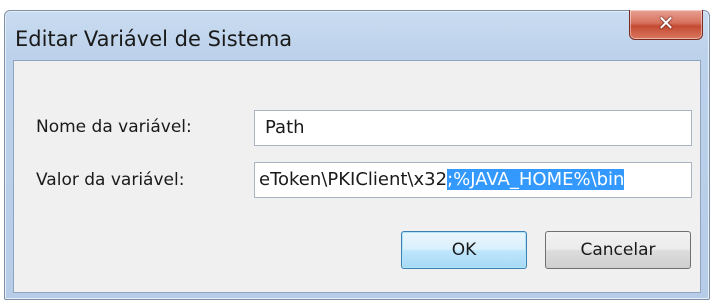  I want to click on dialog-title: Editar Variável de Sistema, so click(154, 39).